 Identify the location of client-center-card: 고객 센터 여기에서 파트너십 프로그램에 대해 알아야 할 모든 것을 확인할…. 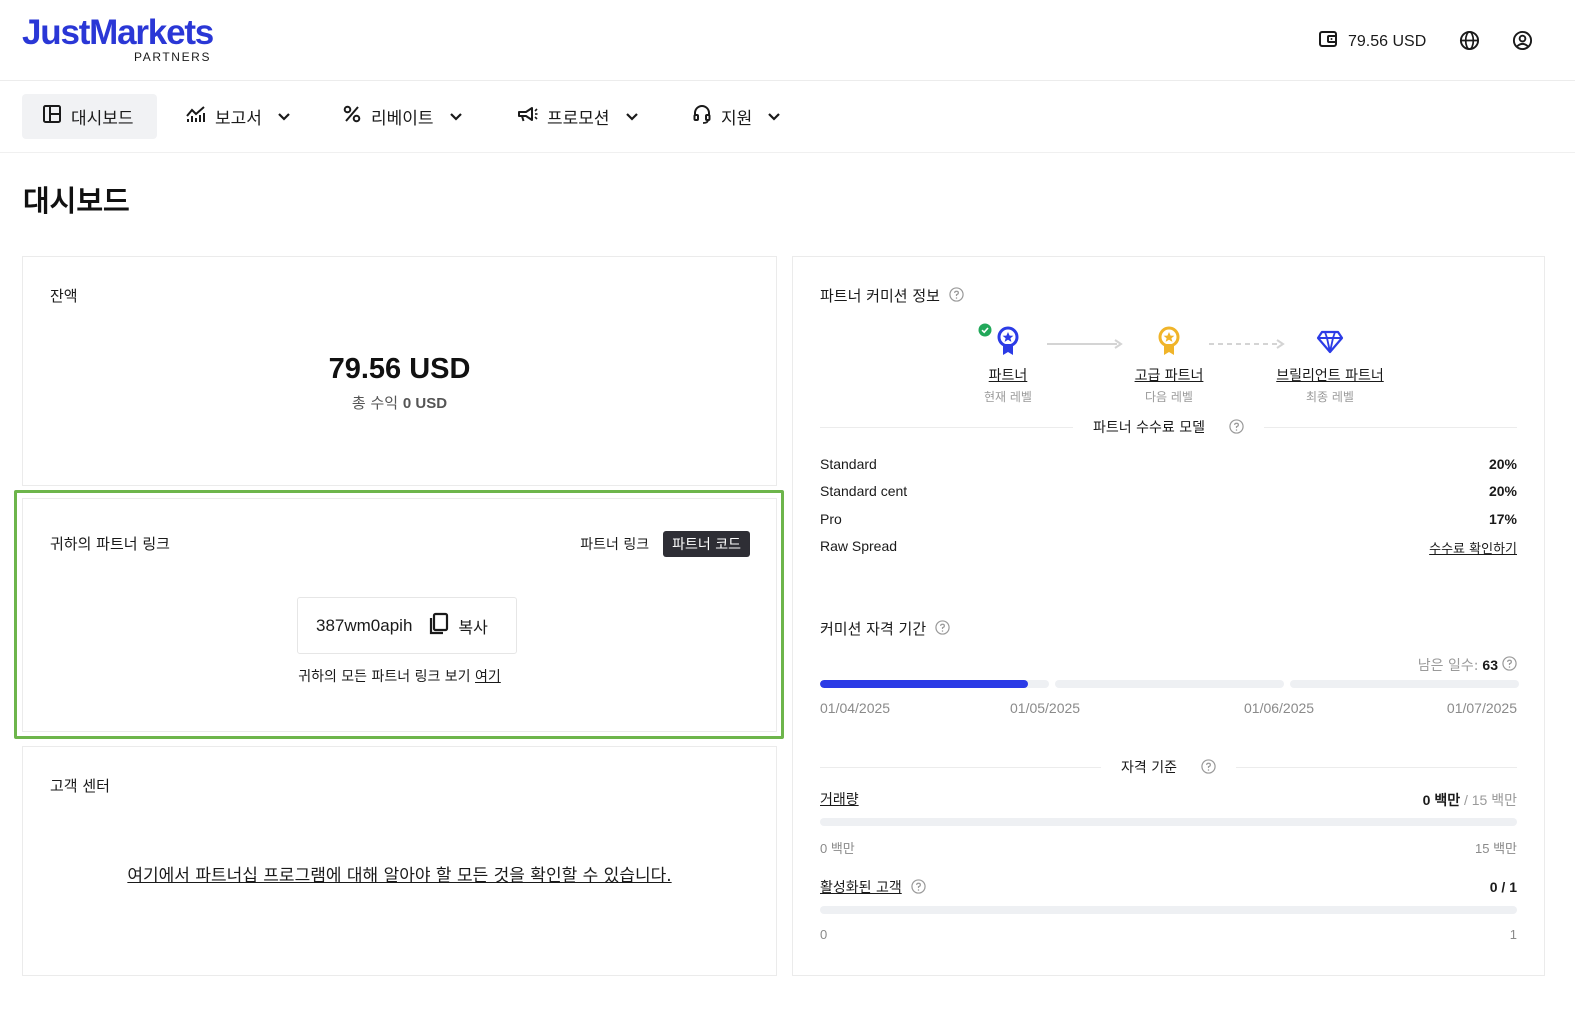
(399, 861).